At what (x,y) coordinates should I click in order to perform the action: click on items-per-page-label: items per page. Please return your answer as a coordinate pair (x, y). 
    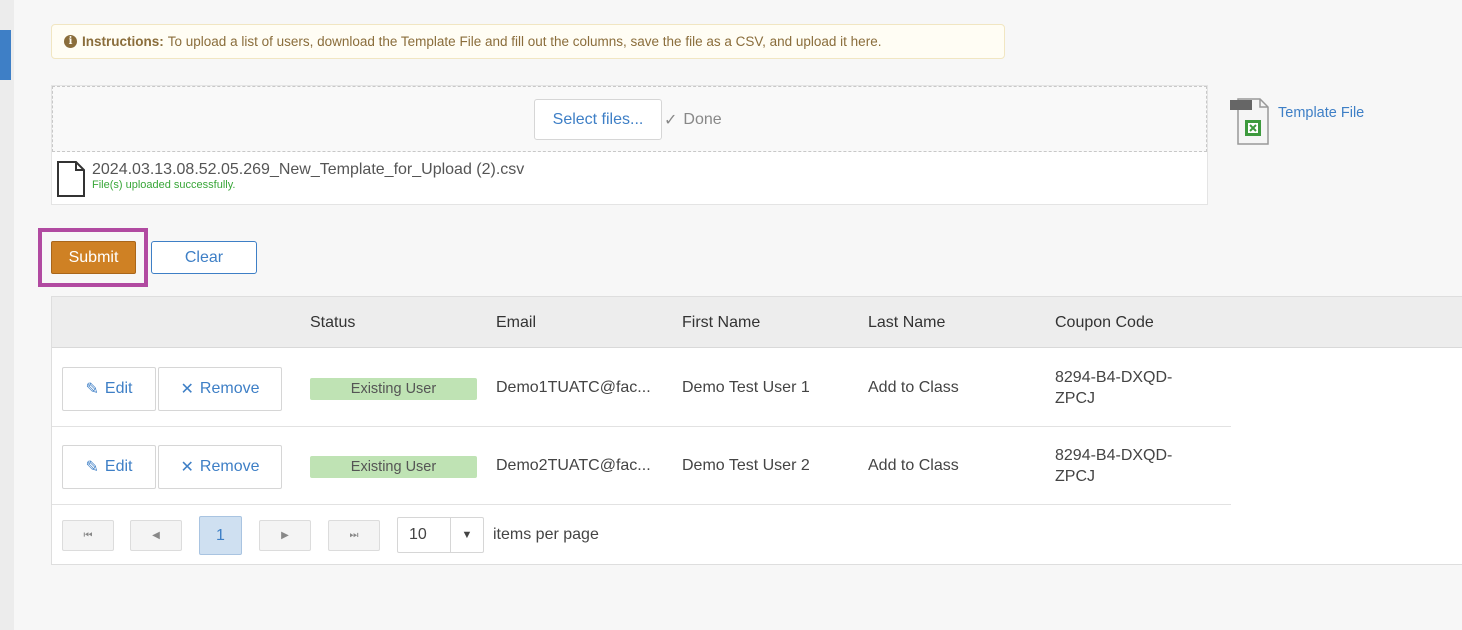
    Looking at the image, I should click on (546, 534).